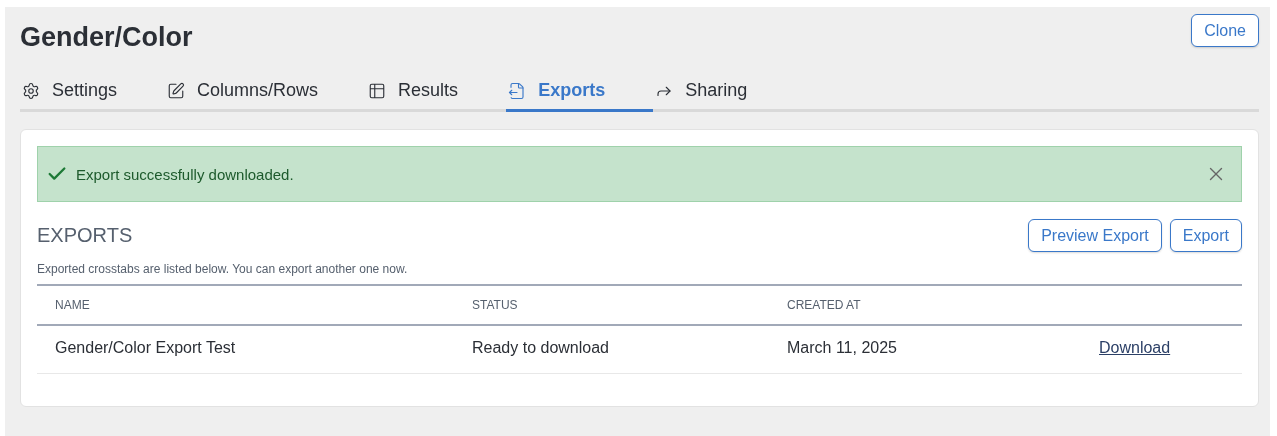  What do you see at coordinates (1225, 30) in the screenshot?
I see `clone-button: Clone` at bounding box center [1225, 30].